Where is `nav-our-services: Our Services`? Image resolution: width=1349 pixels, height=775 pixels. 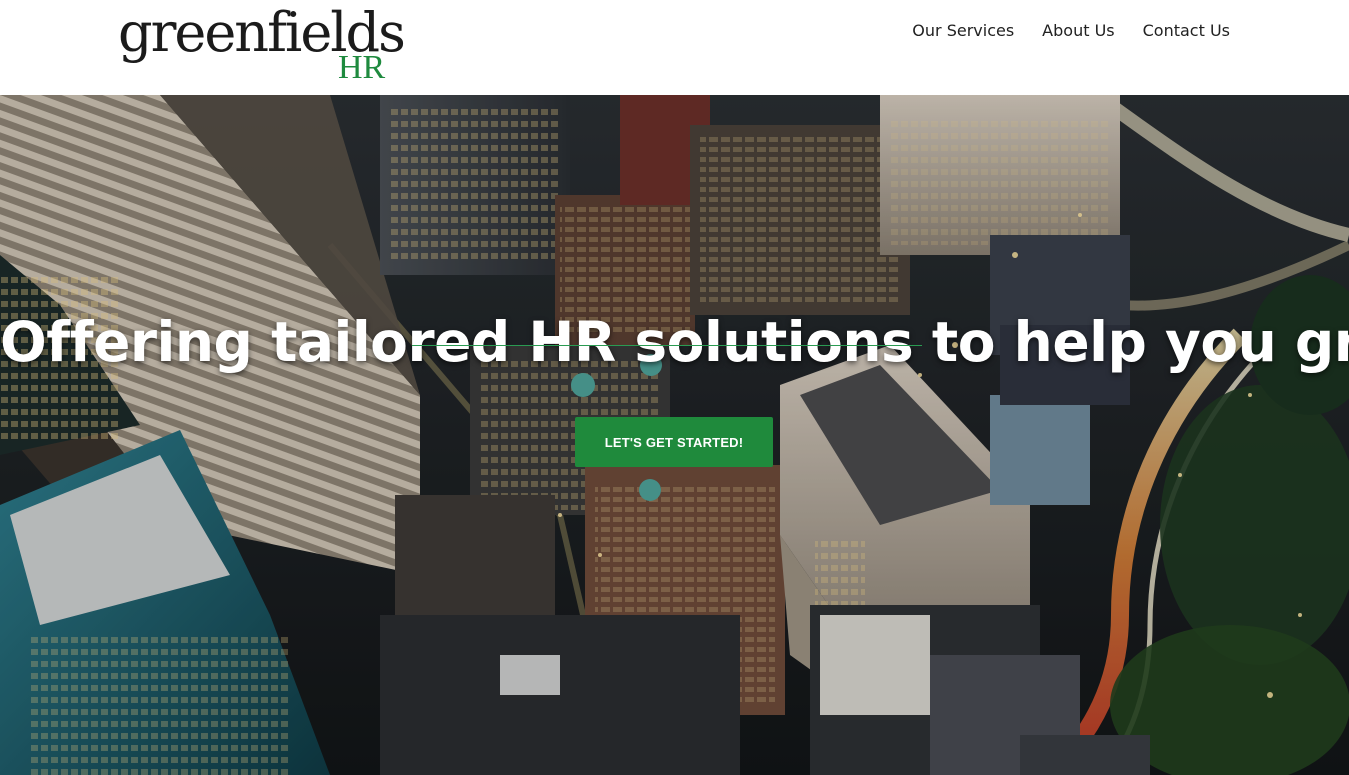 nav-our-services: Our Services is located at coordinates (963, 31).